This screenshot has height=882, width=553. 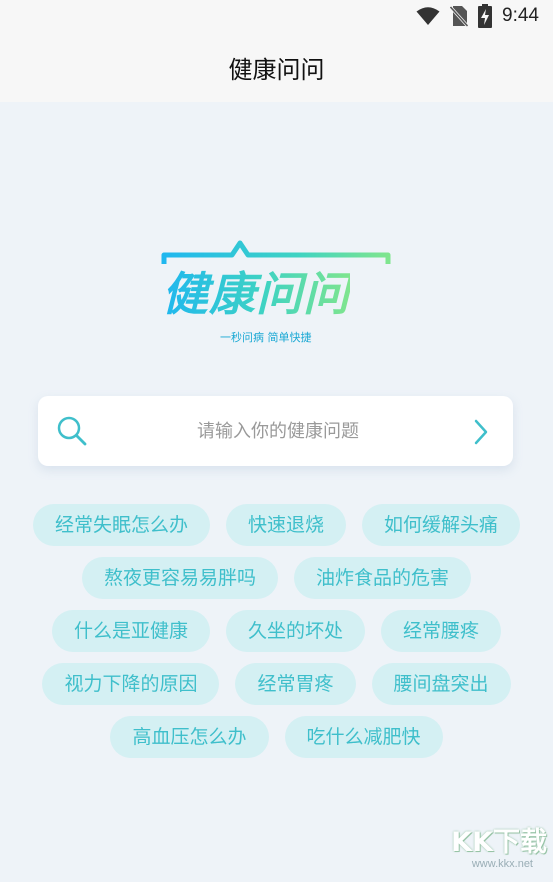 What do you see at coordinates (179, 578) in the screenshot?
I see `question-tag: 熬夜更容易易胖吗` at bounding box center [179, 578].